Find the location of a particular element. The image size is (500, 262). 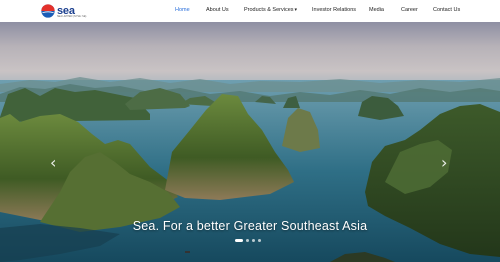

hero-tagline: Sea. For a better Greater Southeast Asia is located at coordinates (250, 226).